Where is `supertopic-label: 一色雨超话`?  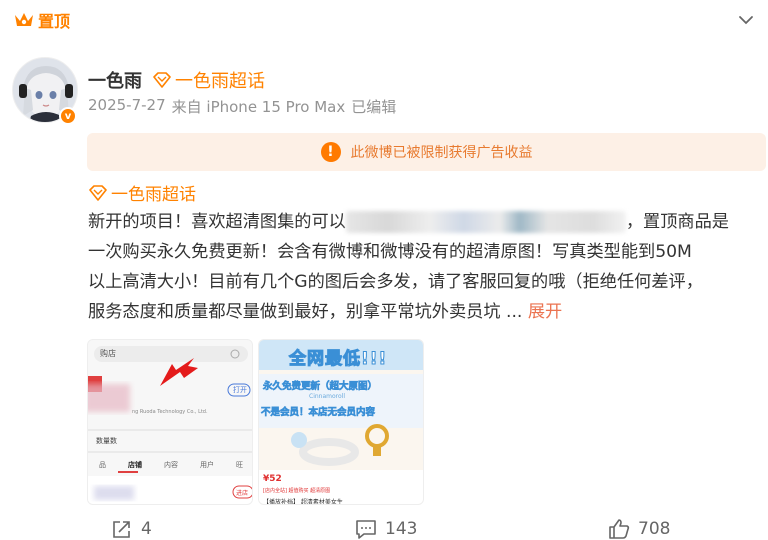 supertopic-label: 一色雨超话 is located at coordinates (220, 81).